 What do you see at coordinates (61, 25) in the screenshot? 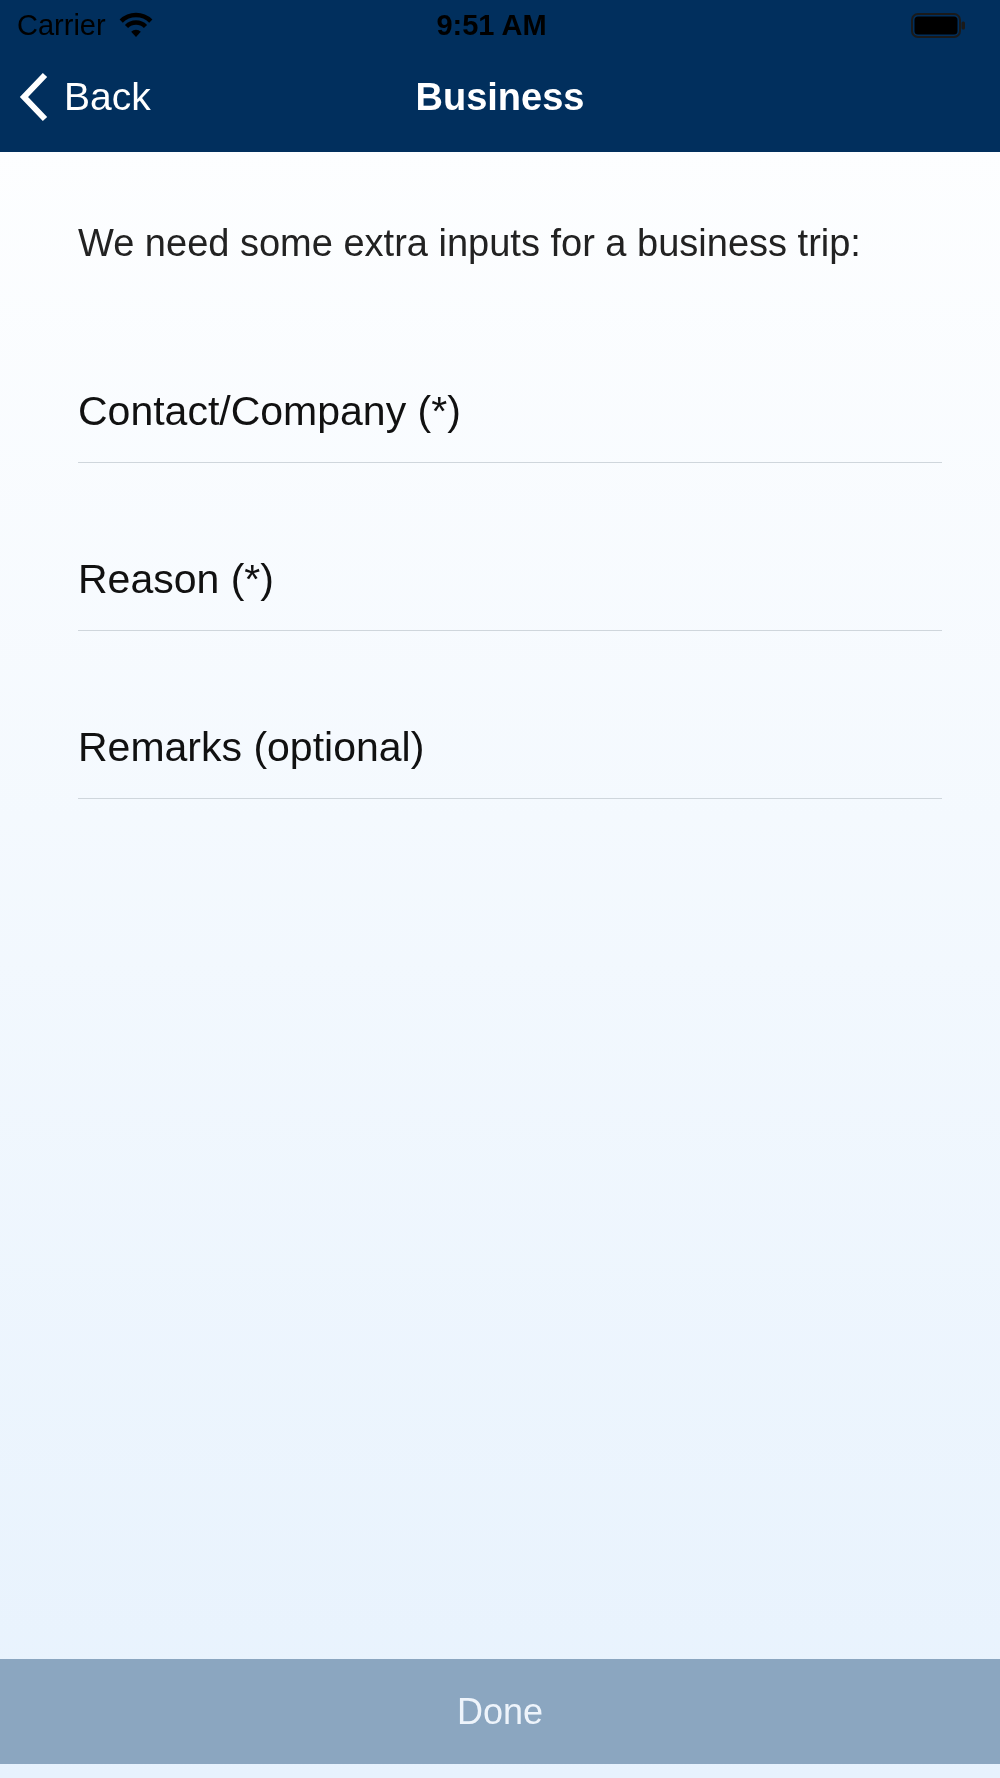
I see `carrier-label: Carrier` at bounding box center [61, 25].